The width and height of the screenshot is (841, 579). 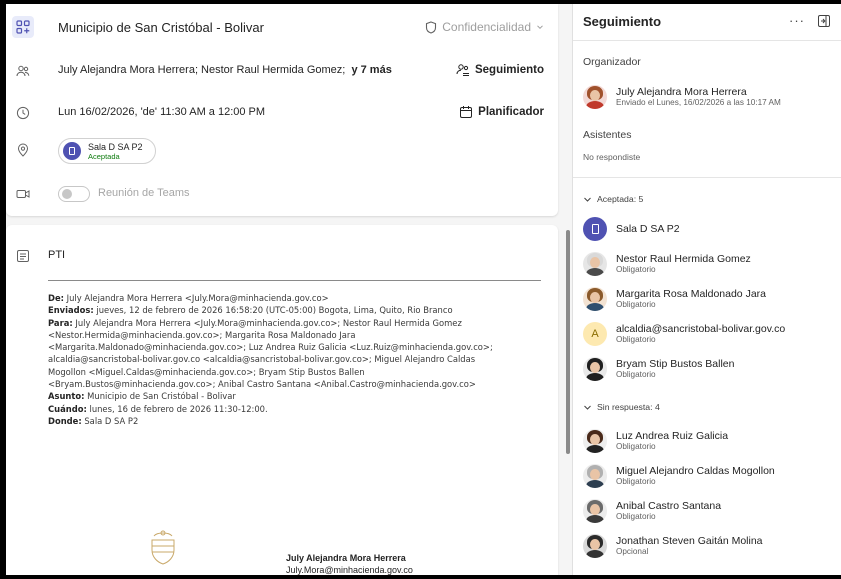 I want to click on email-field-label: Para:, so click(x=60, y=322).